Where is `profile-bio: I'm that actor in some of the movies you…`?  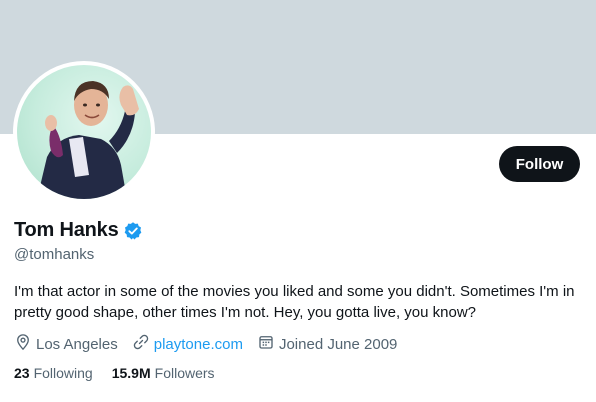
profile-bio: I'm that actor in some of the movies you… is located at coordinates (294, 302).